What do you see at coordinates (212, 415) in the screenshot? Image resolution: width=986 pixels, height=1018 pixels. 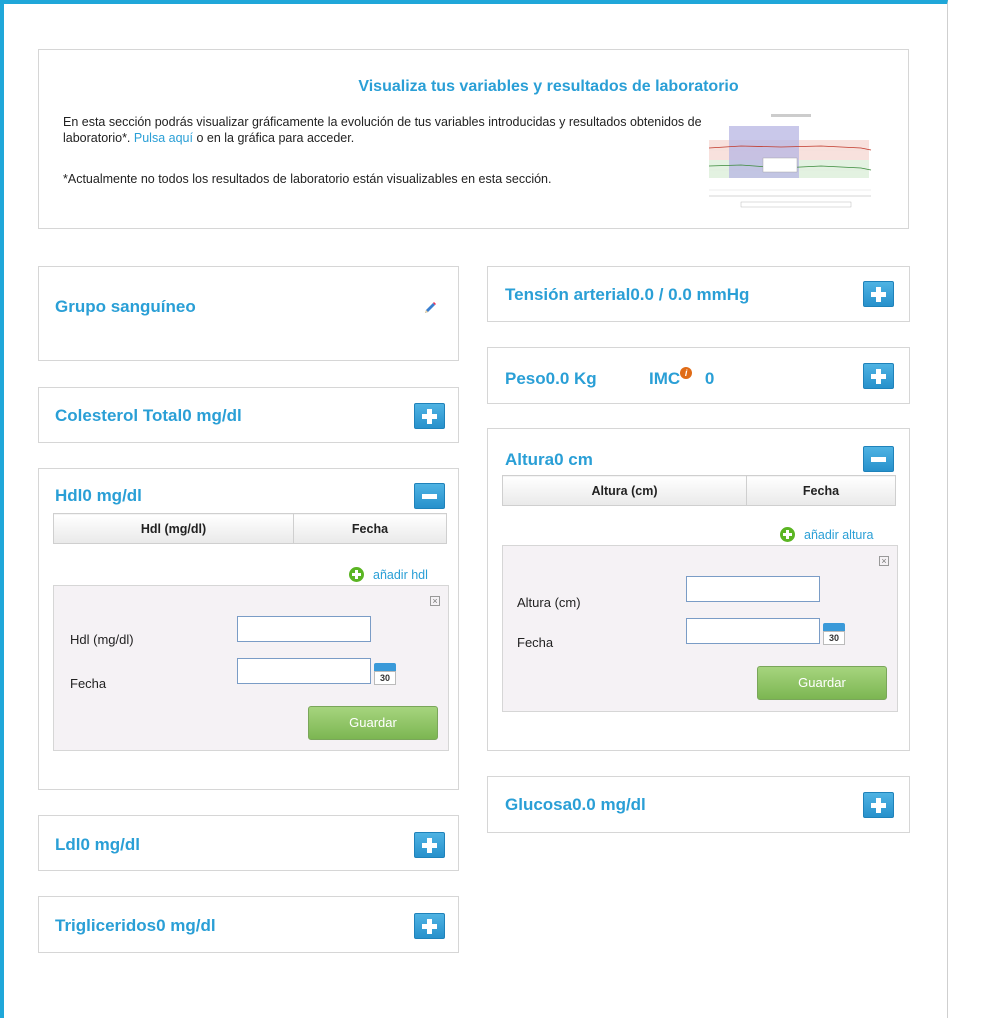 I see `colesterol-value: 0 mg/dl` at bounding box center [212, 415].